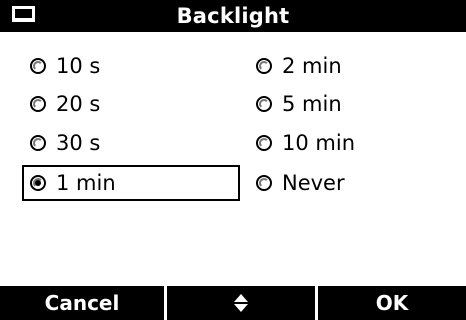  Describe the element at coordinates (78, 142) in the screenshot. I see `option-label: 30 s` at that location.